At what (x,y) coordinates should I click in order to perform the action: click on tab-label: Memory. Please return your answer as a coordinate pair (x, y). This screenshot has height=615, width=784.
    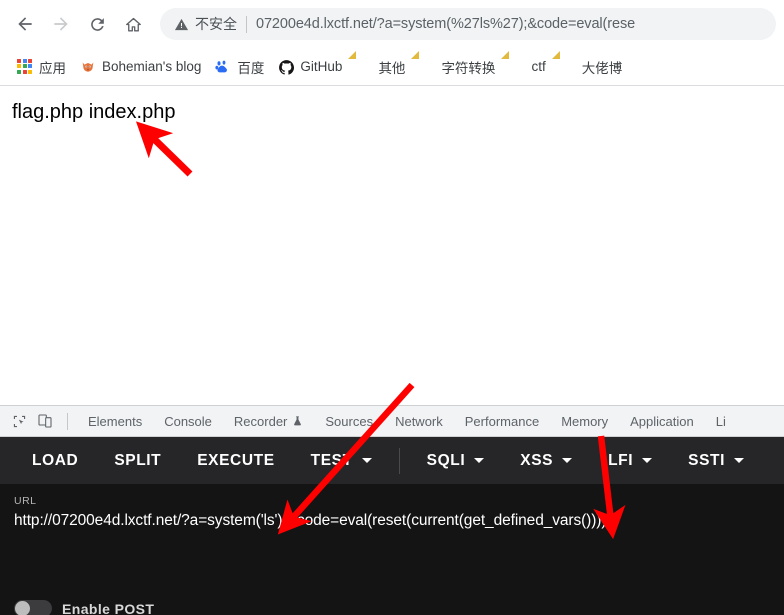
    Looking at the image, I should click on (585, 421).